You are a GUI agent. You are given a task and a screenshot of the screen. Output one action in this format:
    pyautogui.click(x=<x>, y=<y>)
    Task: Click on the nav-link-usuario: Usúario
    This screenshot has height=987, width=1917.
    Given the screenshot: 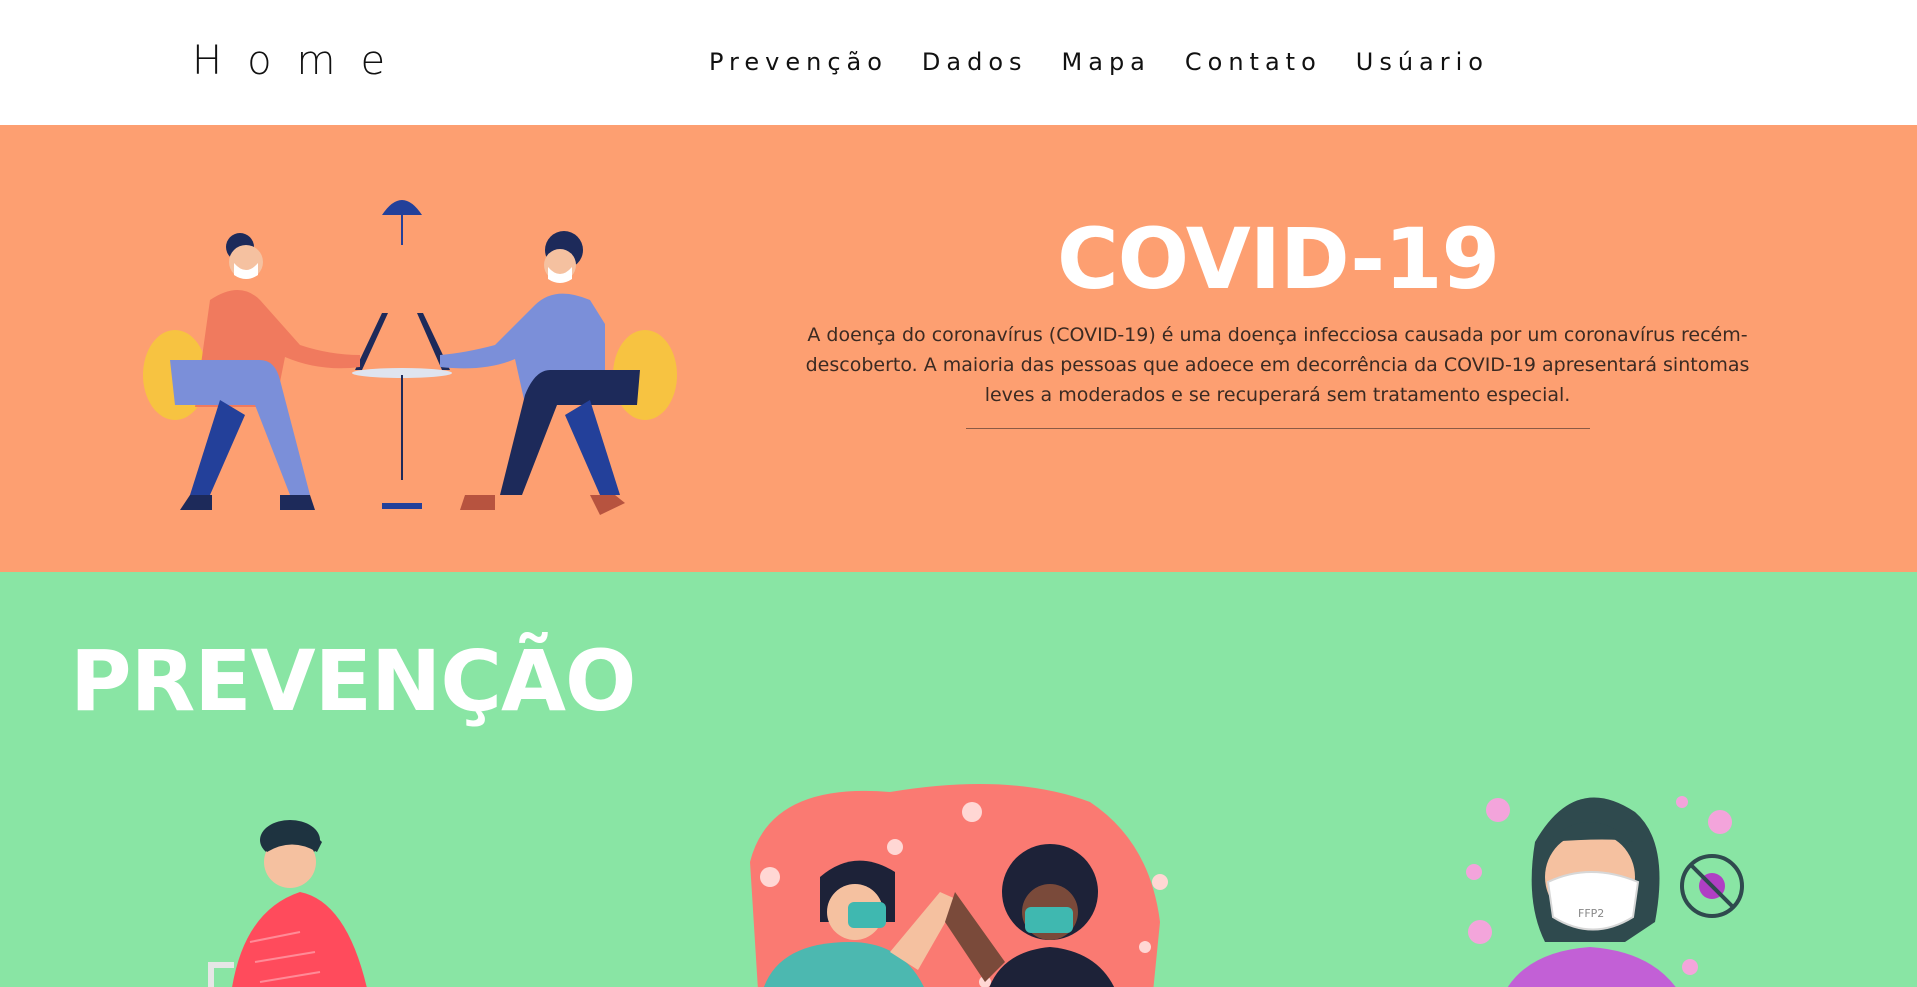 What is the action you would take?
    pyautogui.click(x=1422, y=62)
    